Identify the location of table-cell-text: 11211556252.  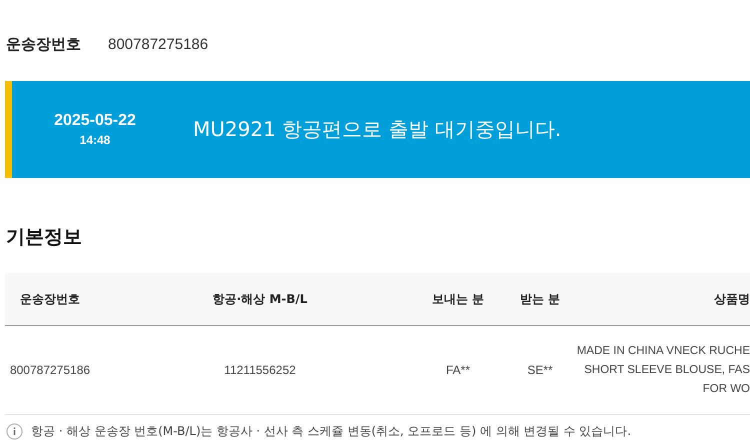
(260, 370).